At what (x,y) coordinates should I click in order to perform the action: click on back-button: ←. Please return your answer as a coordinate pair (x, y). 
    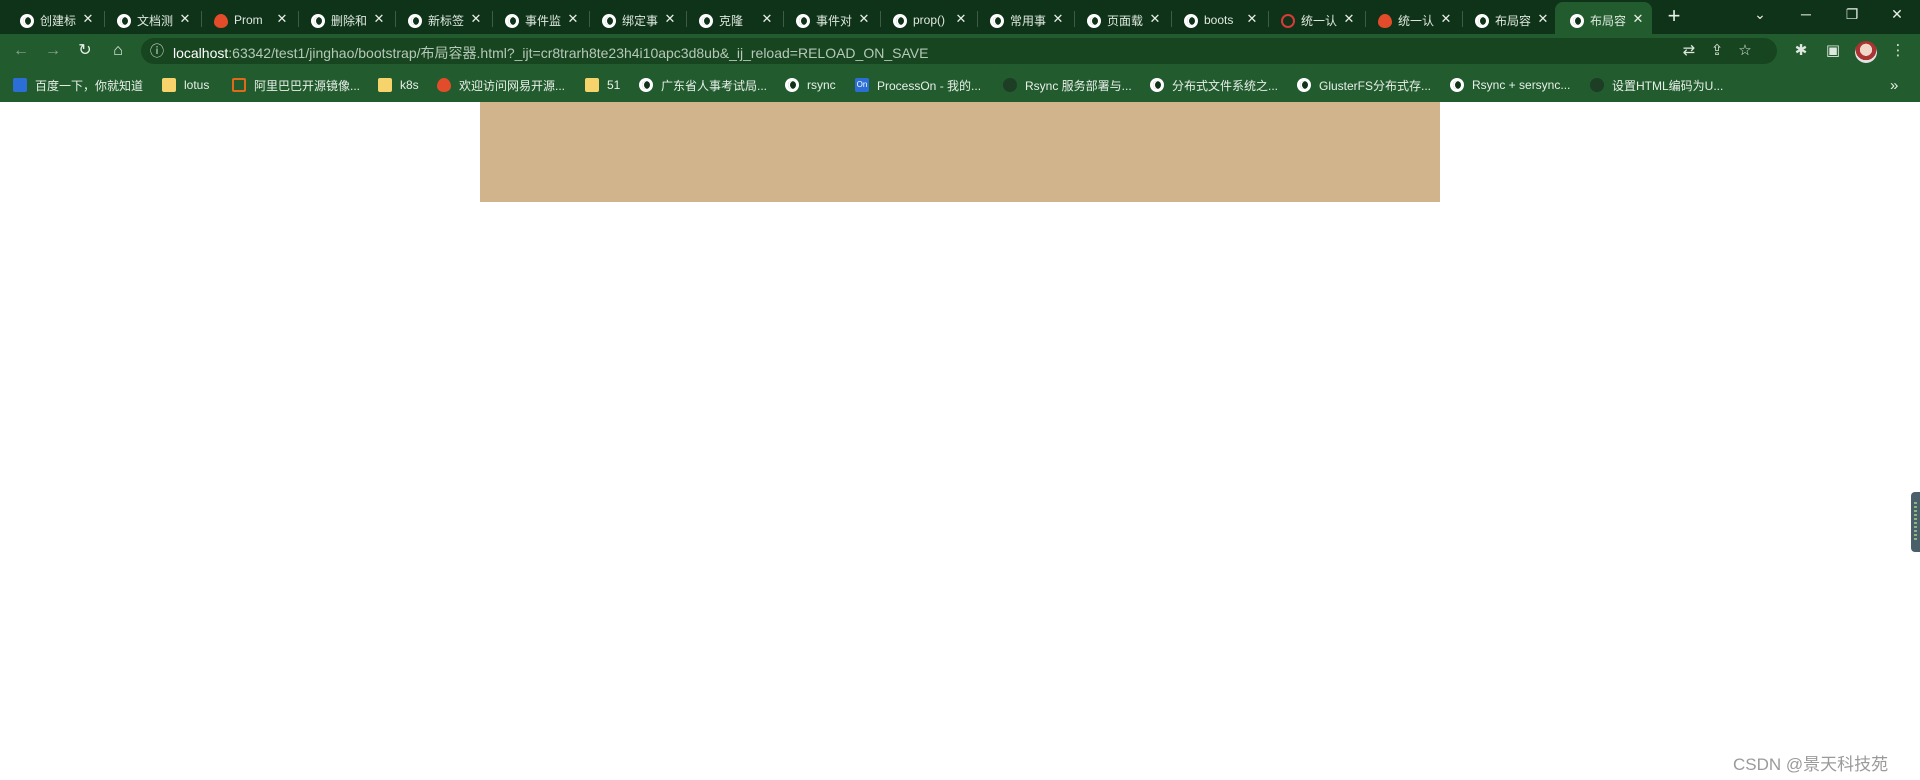
    Looking at the image, I should click on (21, 51).